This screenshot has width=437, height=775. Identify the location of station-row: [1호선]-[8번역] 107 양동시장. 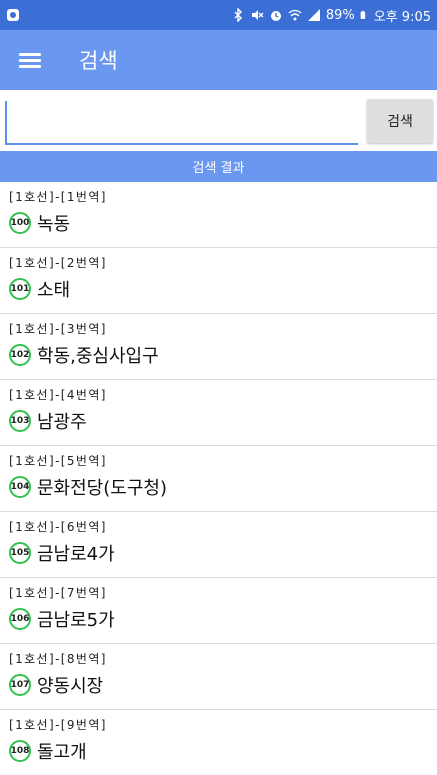
(218, 677).